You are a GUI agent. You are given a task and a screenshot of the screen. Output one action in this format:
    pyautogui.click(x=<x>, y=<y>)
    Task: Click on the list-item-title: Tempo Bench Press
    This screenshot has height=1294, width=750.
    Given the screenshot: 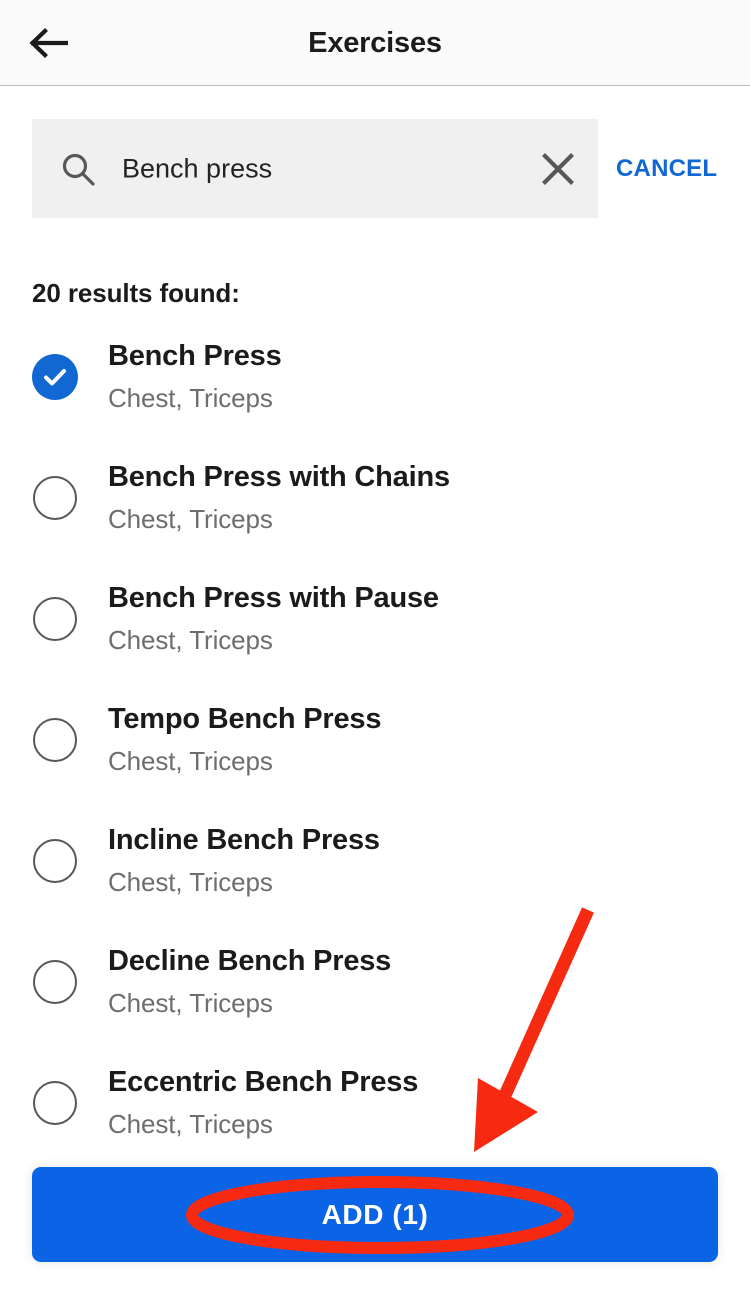 What is the action you would take?
    pyautogui.click(x=245, y=719)
    